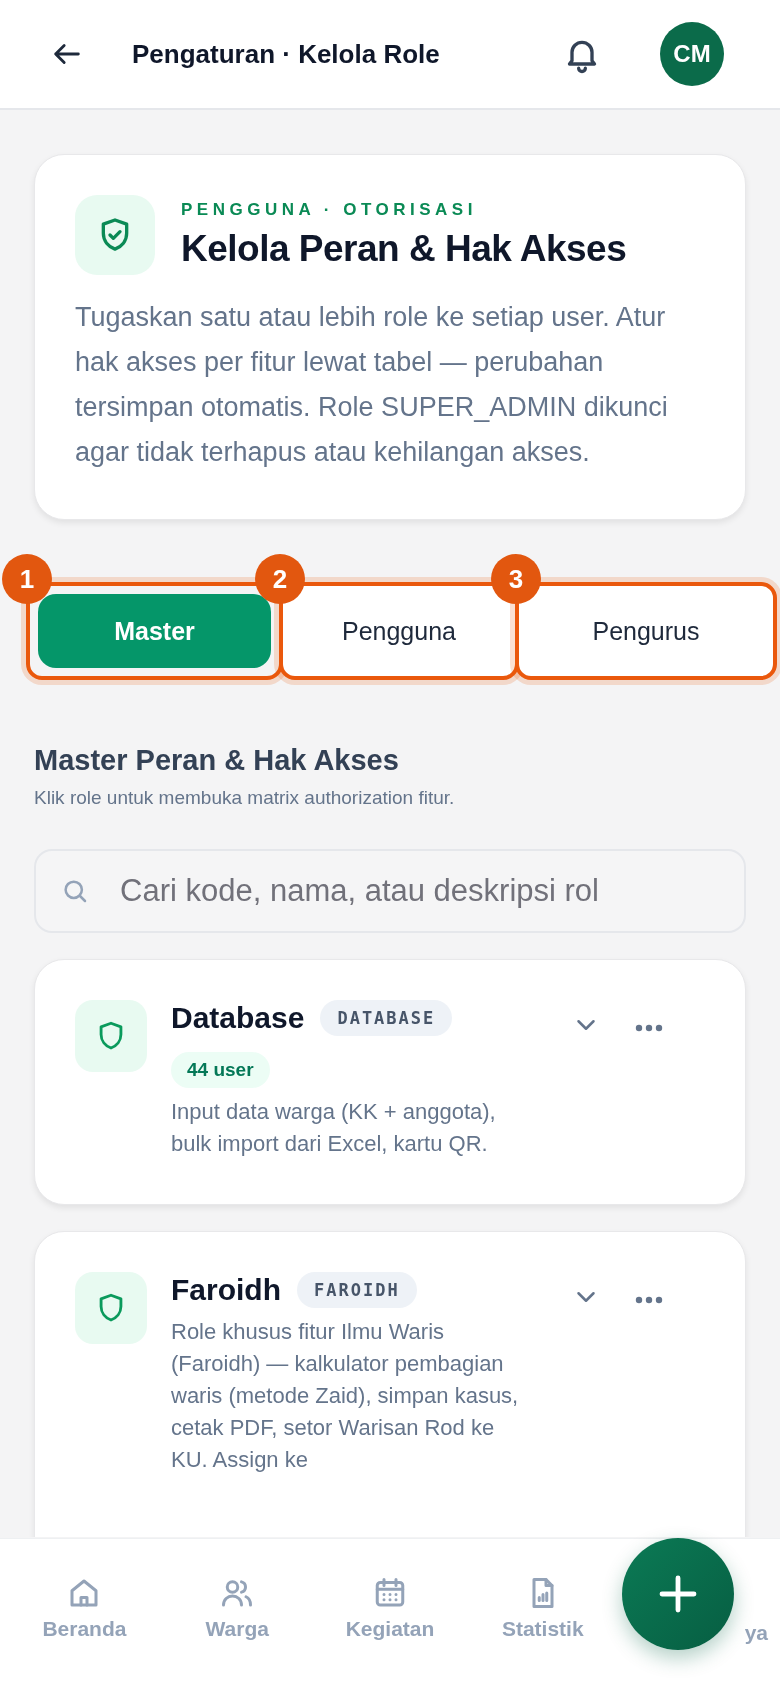  I want to click on role-code: FAROIDH, so click(357, 1290).